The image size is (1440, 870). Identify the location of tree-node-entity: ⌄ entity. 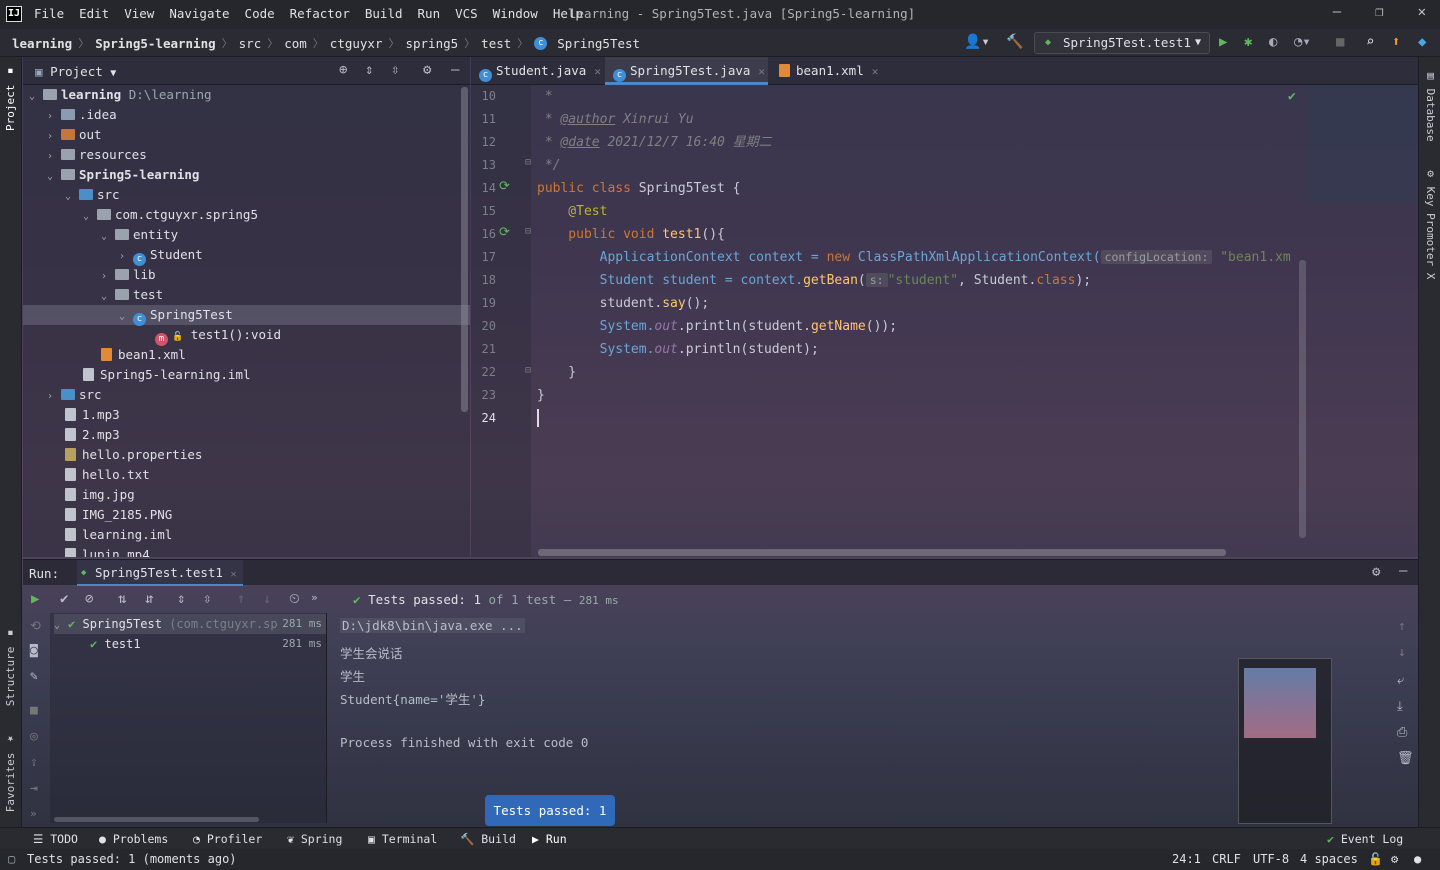
(139, 235).